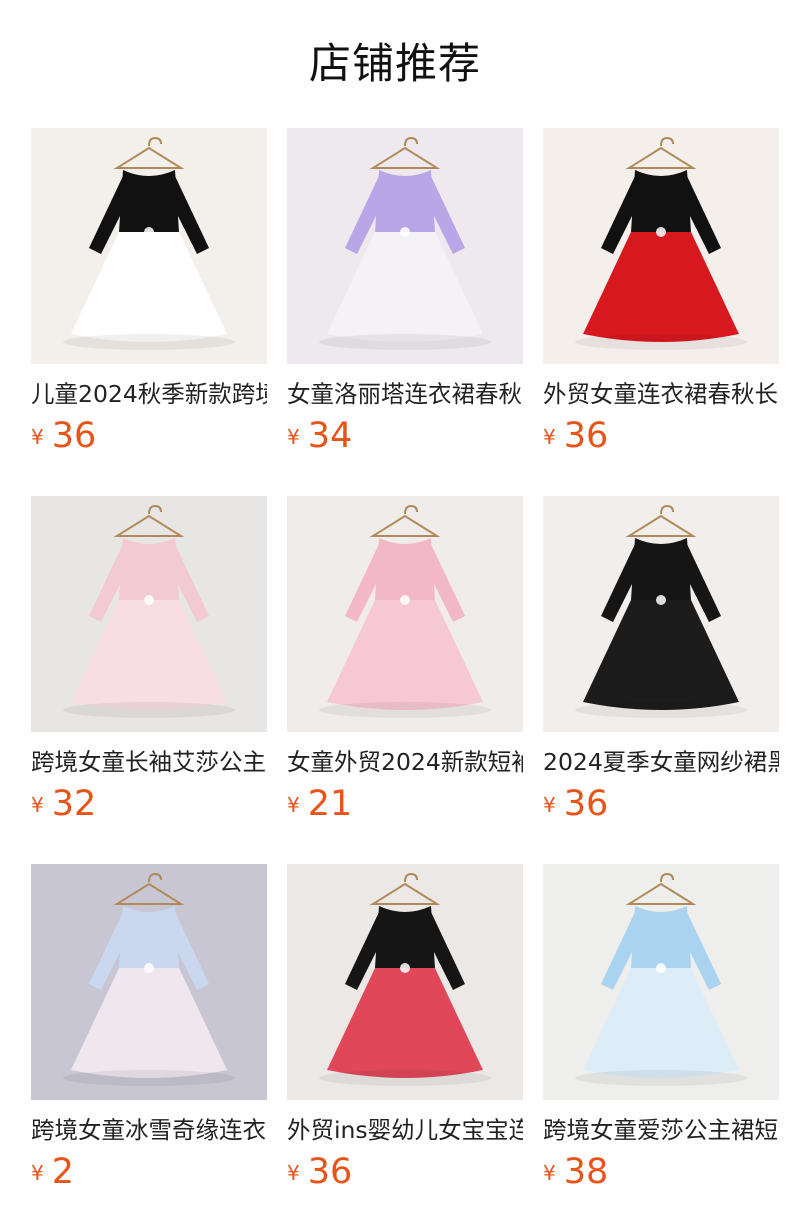  I want to click on product-name: 女童外贸2024新款短袖, so click(405, 762).